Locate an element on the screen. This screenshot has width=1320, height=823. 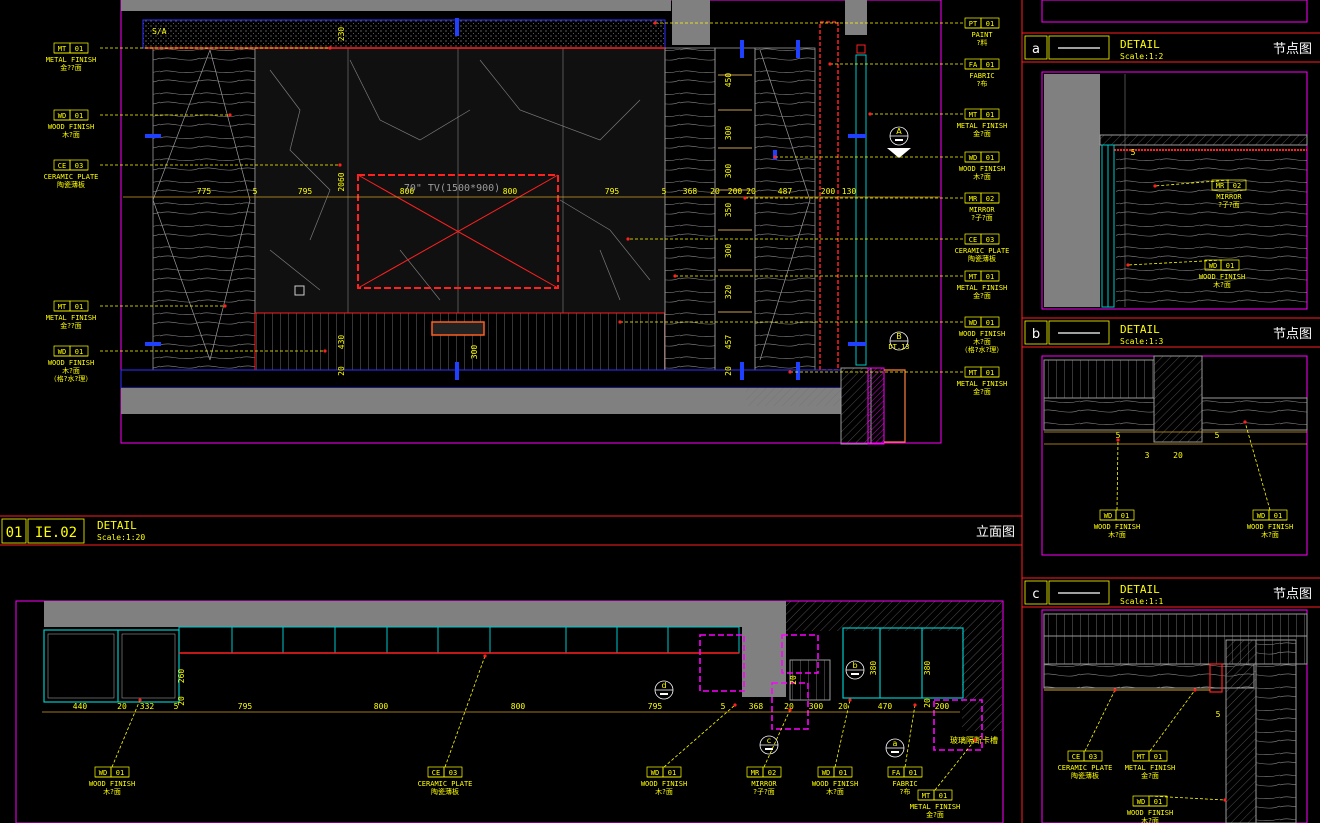
drawing-ref: IE.02 is located at coordinates (56, 533).